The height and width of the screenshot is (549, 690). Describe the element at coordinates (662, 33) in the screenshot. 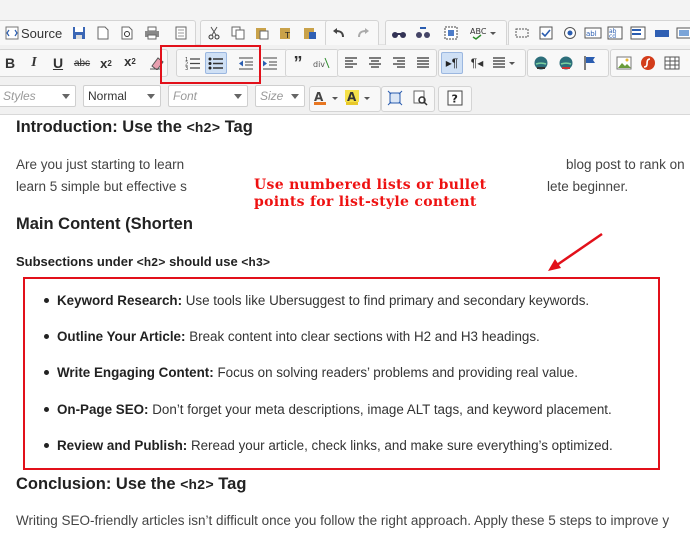

I see `button-field-icon` at that location.